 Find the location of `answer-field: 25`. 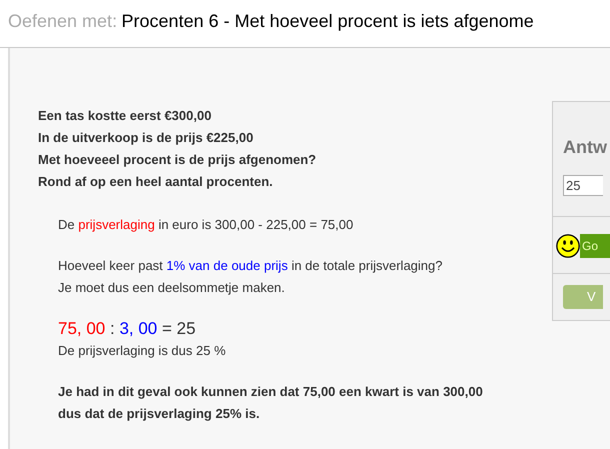

answer-field: 25 is located at coordinates (583, 185).